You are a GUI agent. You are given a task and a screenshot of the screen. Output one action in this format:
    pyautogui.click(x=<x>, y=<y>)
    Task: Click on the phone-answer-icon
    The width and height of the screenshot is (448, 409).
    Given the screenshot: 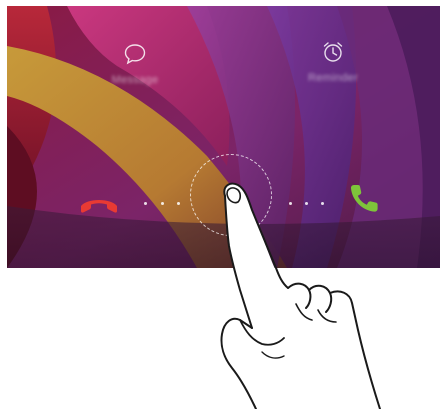 What is the action you would take?
    pyautogui.click(x=364, y=198)
    